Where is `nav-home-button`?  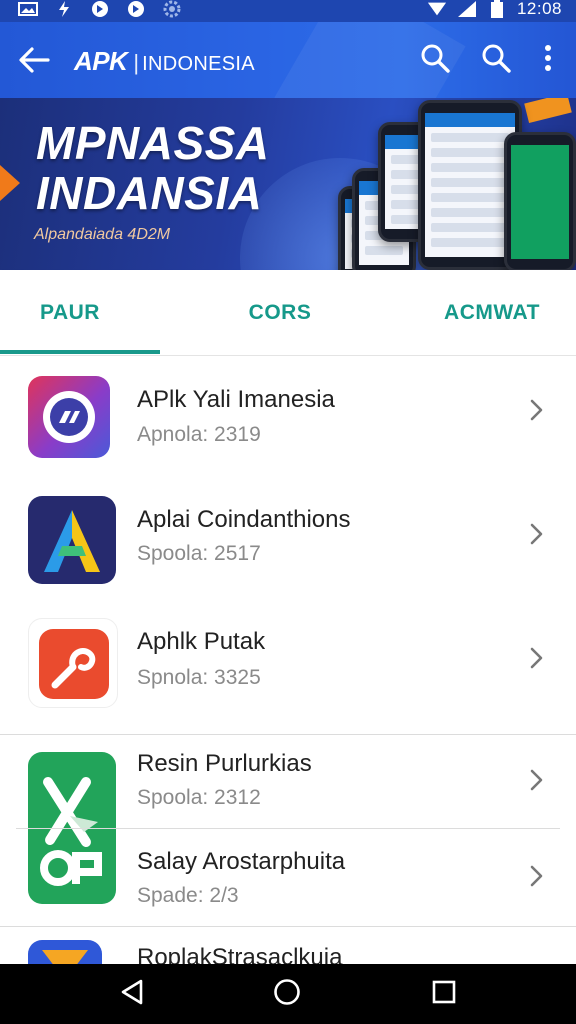 nav-home-button is located at coordinates (287, 994).